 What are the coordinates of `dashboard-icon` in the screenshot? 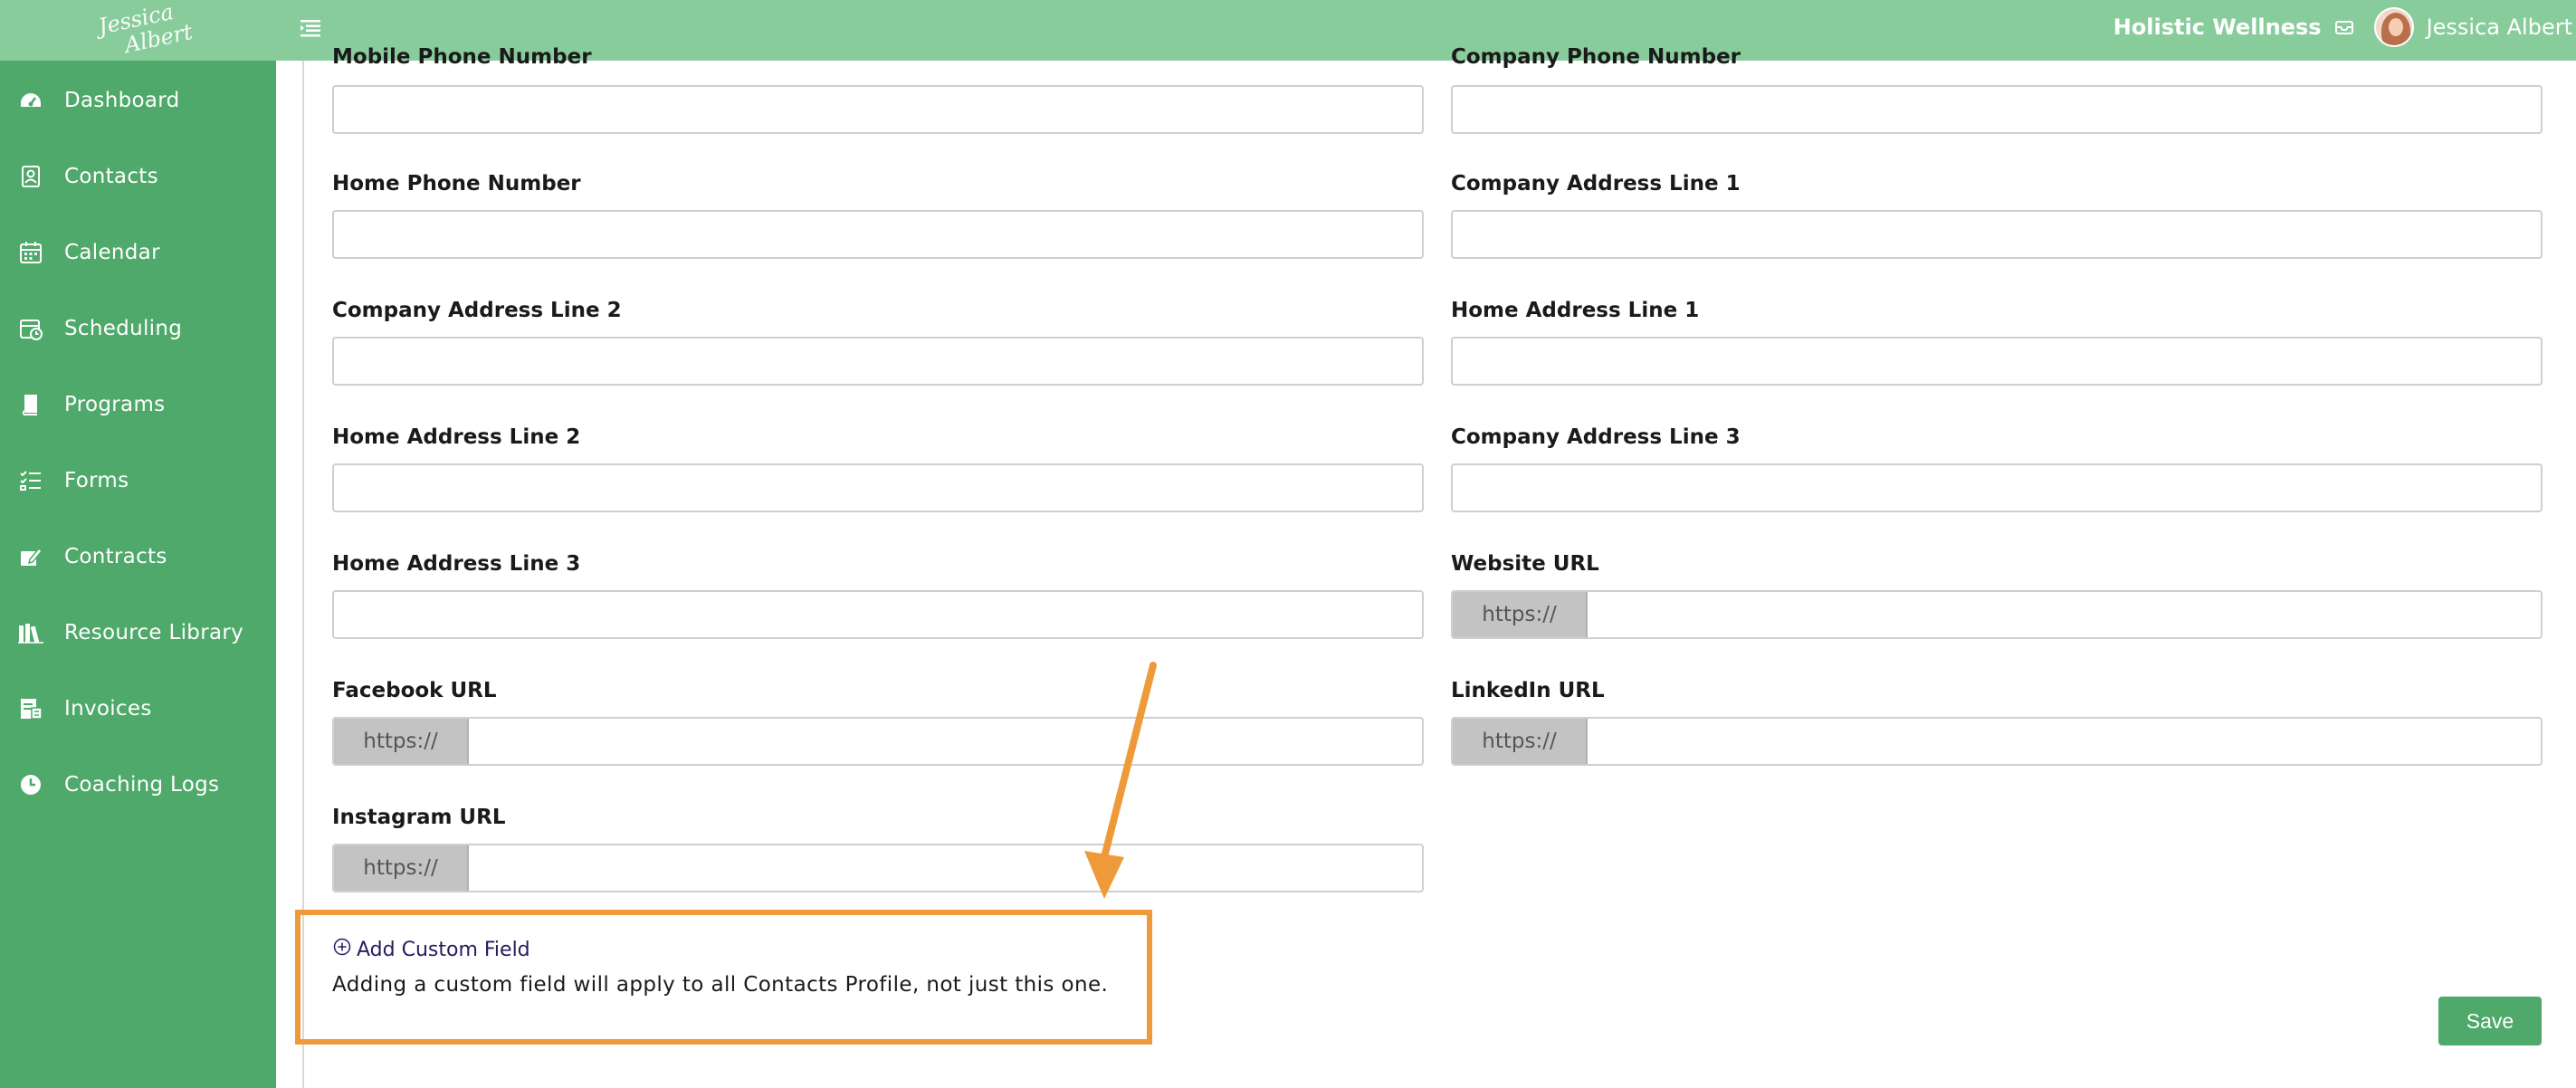 It's located at (30, 100).